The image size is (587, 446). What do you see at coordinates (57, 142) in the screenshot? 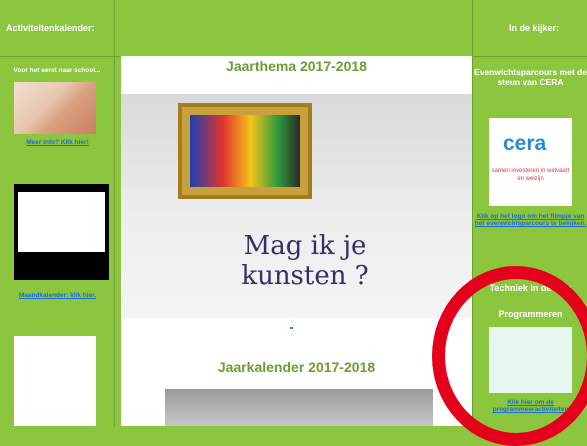
I see `more-info-link: Meer info? Klik hier!` at bounding box center [57, 142].